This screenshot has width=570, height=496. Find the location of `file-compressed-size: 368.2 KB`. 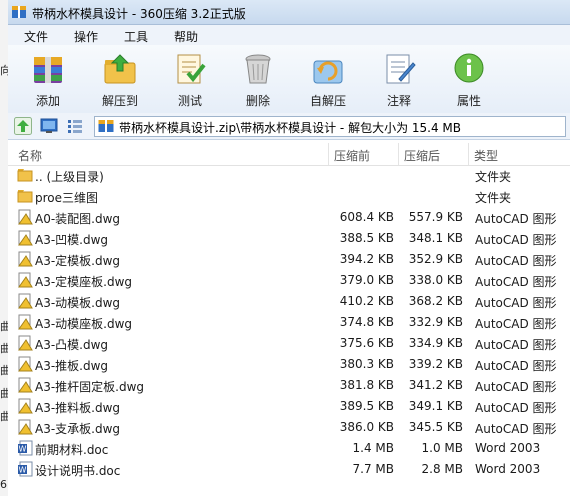

file-compressed-size: 368.2 KB is located at coordinates (435, 301).